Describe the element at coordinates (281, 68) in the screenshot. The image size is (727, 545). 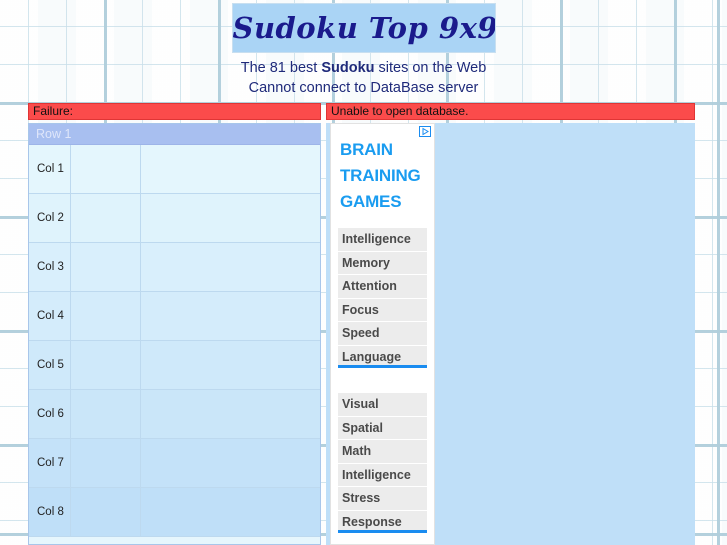
I see `subtitle-prefix: The 81 best` at that location.